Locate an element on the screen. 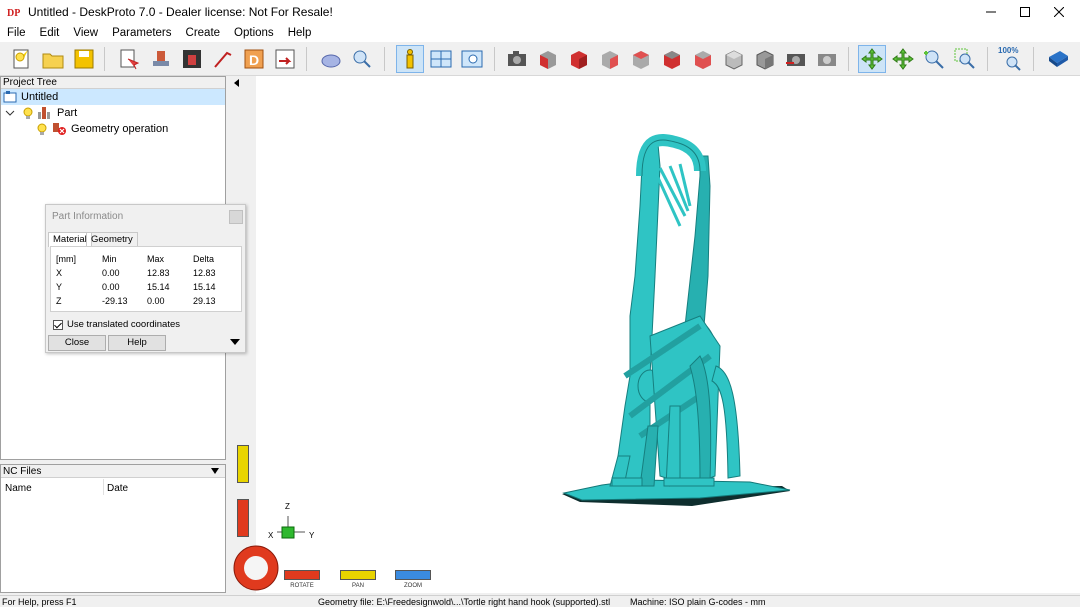 This screenshot has height=607, width=1080. minimize-button is located at coordinates (991, 12).